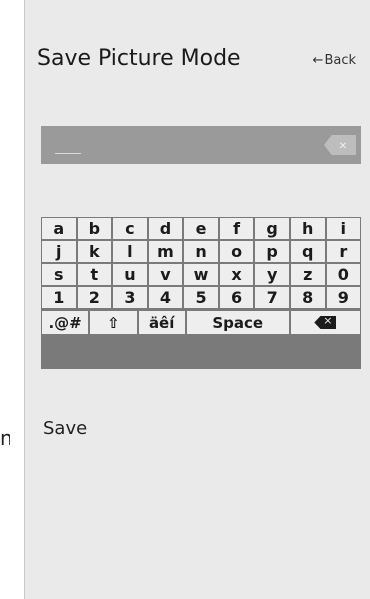 Image resolution: width=370 pixels, height=599 pixels. I want to click on key: n, so click(201, 251).